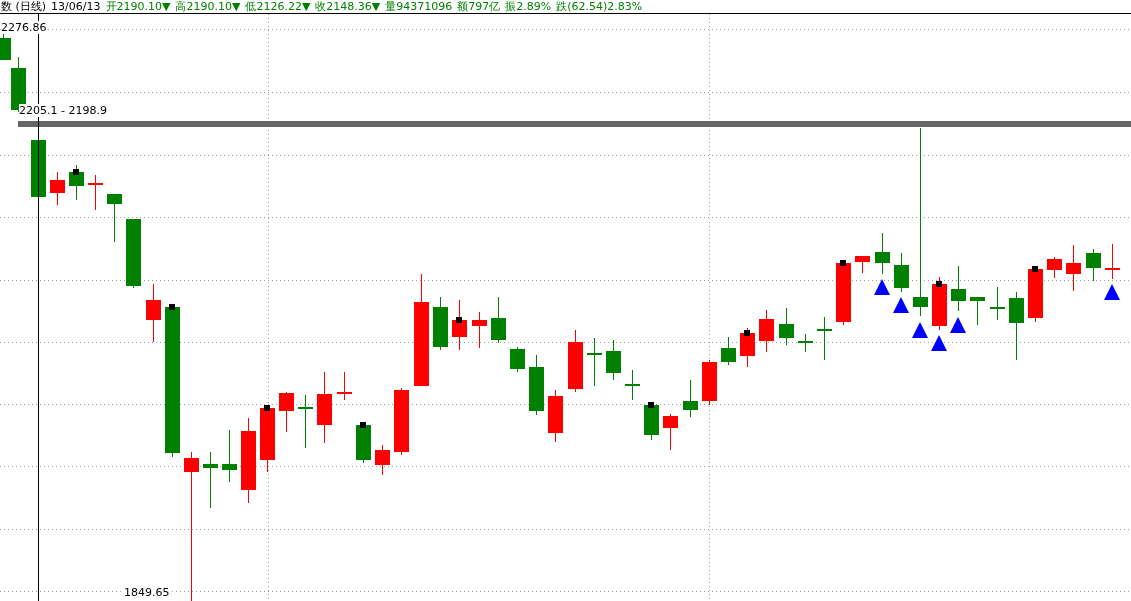 This screenshot has height=601, width=1131. Describe the element at coordinates (63, 110) in the screenshot. I see `price-range-label: 2205.1 - 2198.9` at that location.